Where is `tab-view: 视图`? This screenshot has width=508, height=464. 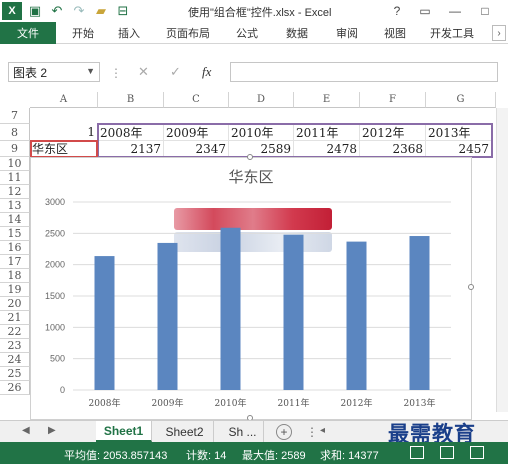 tab-view: 视图 is located at coordinates (395, 33).